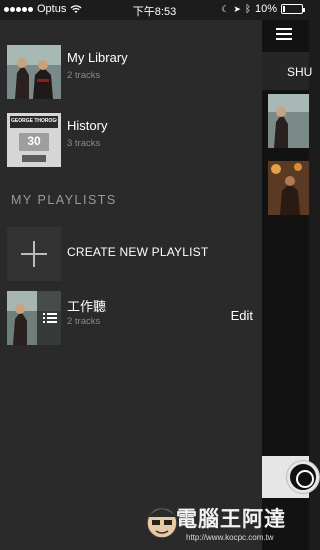 Image resolution: width=320 pixels, height=550 pixels. What do you see at coordinates (284, 34) in the screenshot?
I see `hamburger-menu-icon` at bounding box center [284, 34].